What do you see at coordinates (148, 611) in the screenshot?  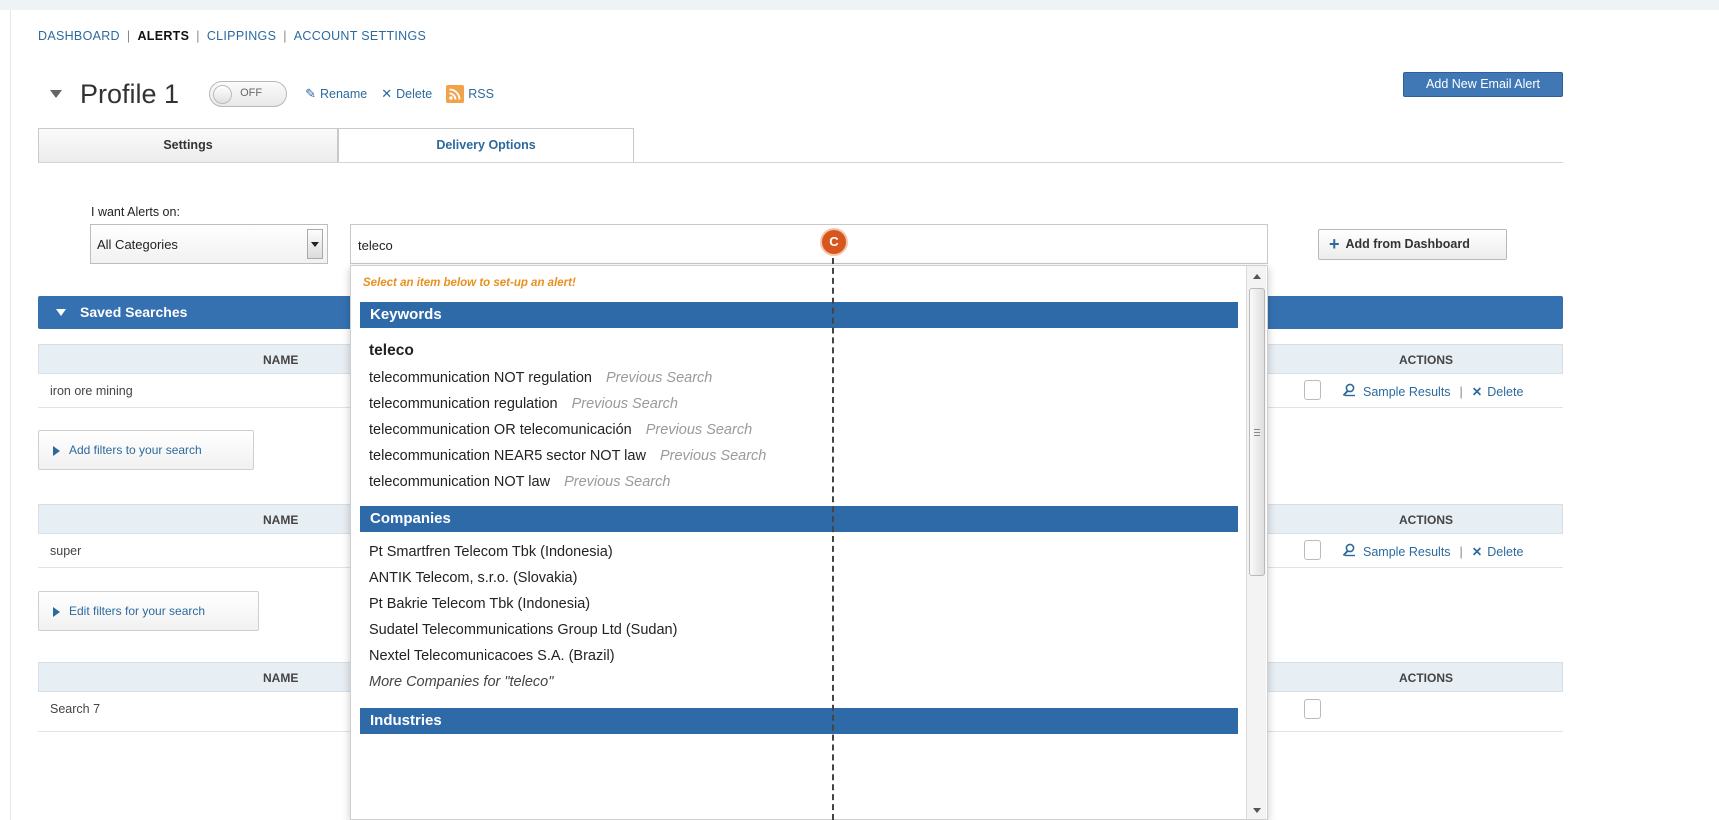 I see `edit-filters-button: Edit filters for your search` at bounding box center [148, 611].